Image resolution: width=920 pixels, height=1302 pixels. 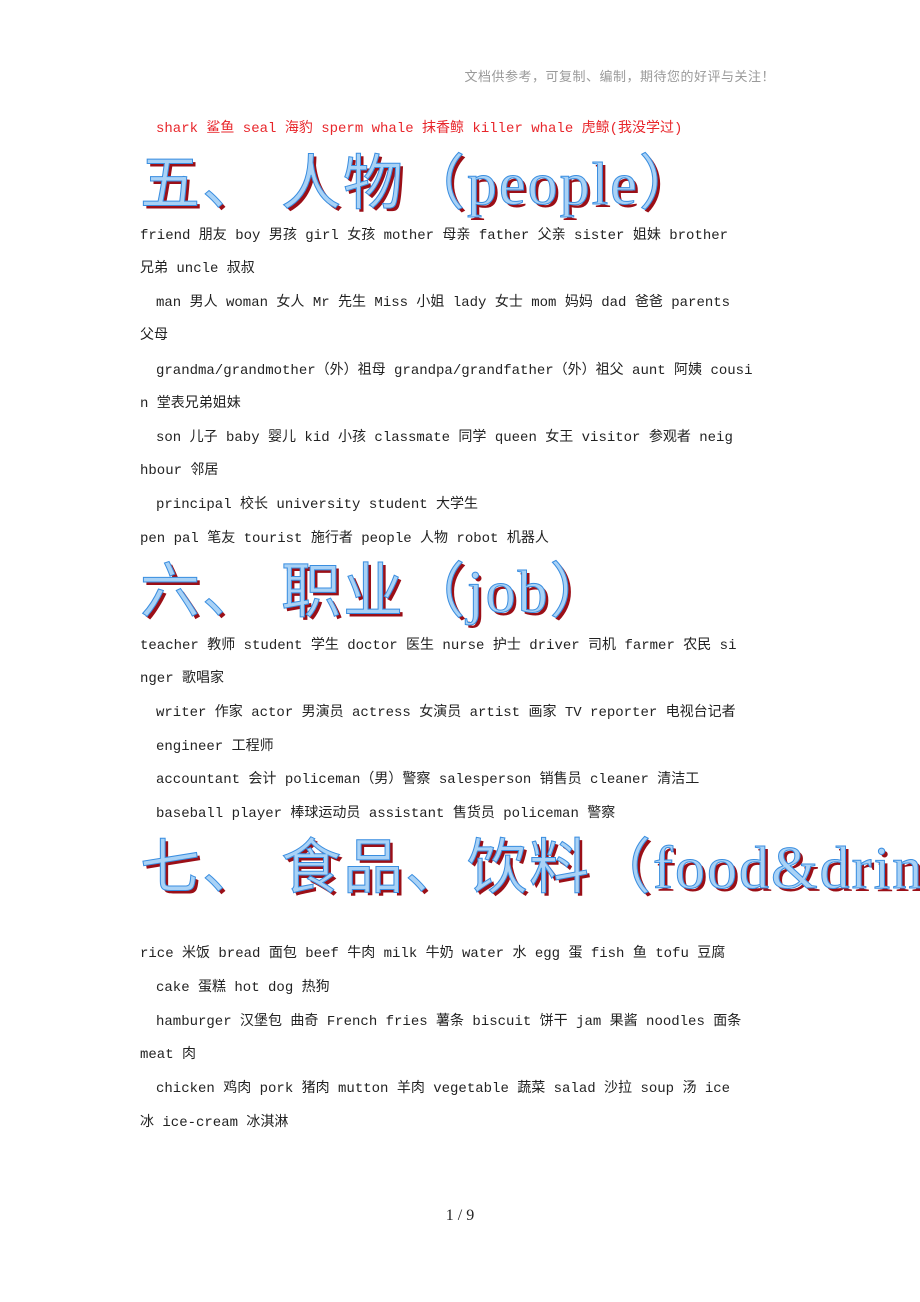 What do you see at coordinates (215, 747) in the screenshot?
I see `job-line: engineer 工程师` at bounding box center [215, 747].